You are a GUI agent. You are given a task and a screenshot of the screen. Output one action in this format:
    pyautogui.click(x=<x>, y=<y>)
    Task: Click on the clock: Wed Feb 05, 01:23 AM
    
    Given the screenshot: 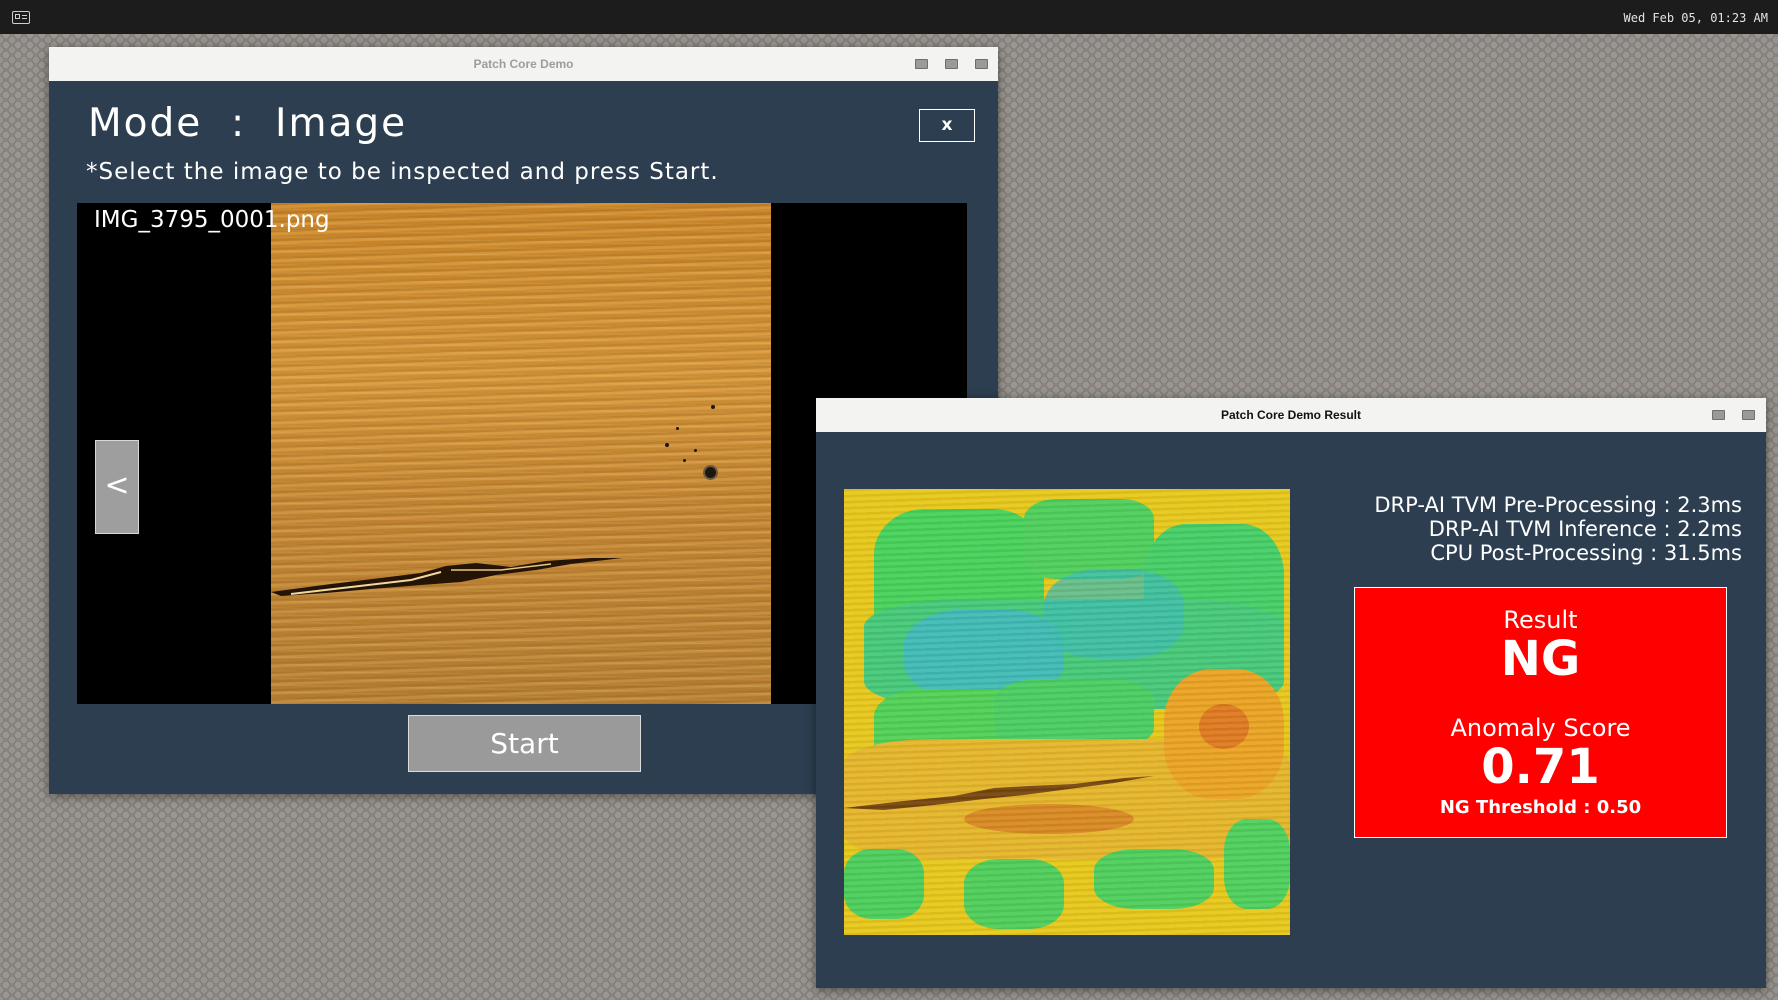 What is the action you would take?
    pyautogui.click(x=1696, y=18)
    